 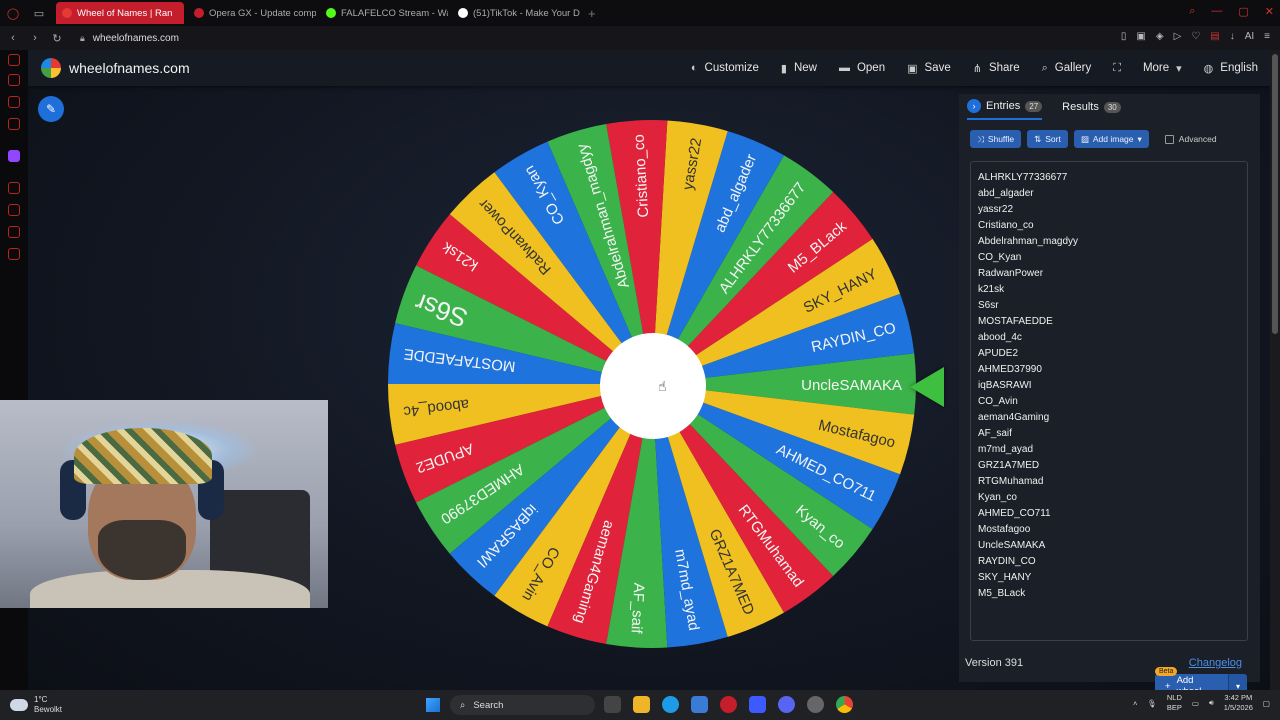 I want to click on entry-line: RAYDIN_CO, so click(x=1109, y=562).